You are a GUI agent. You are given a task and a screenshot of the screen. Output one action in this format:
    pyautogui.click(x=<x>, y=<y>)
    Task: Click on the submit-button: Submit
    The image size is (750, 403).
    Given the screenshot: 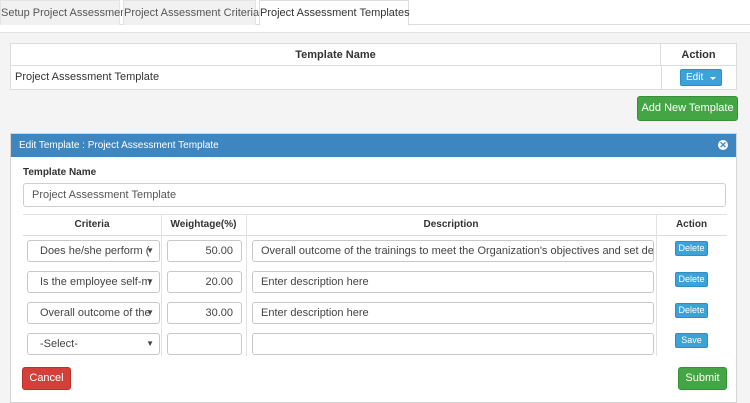 What is the action you would take?
    pyautogui.click(x=702, y=378)
    